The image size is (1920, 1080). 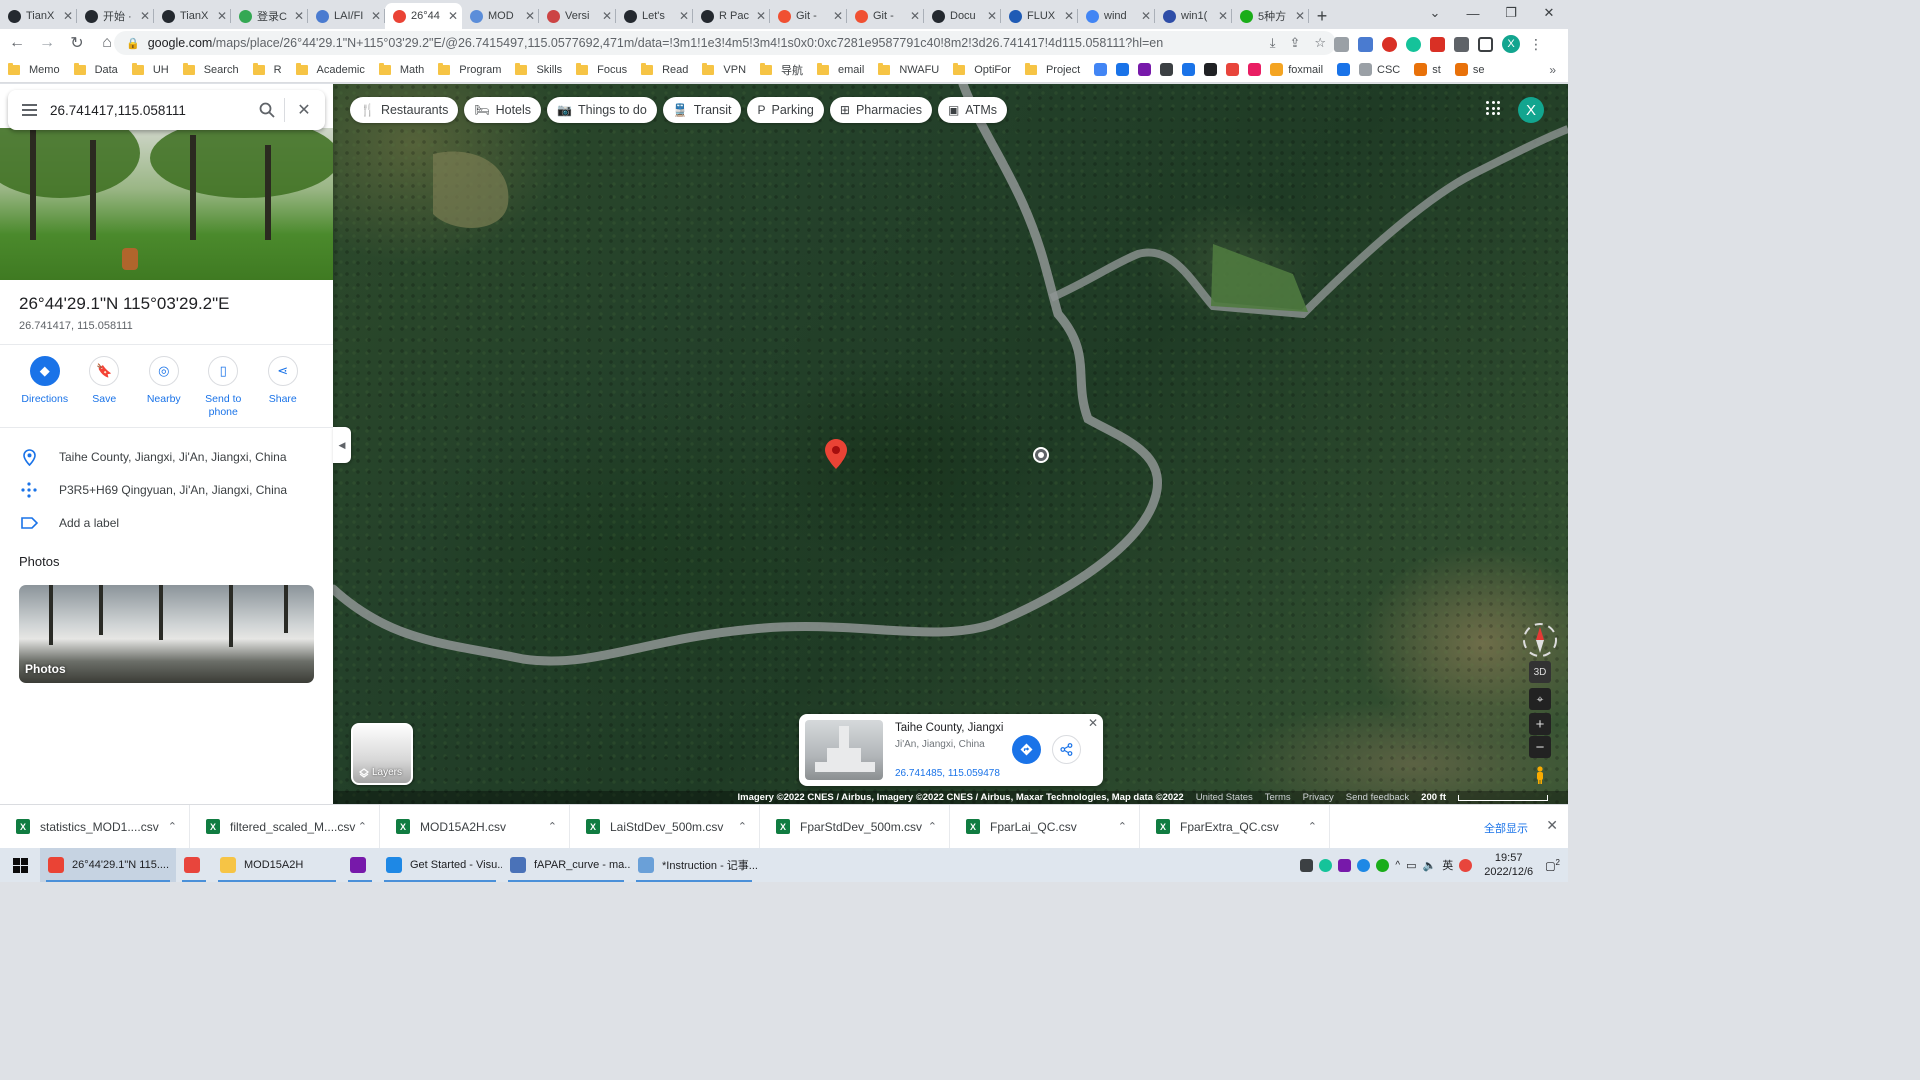 What do you see at coordinates (1278, 797) in the screenshot?
I see `terms-link: Terms` at bounding box center [1278, 797].